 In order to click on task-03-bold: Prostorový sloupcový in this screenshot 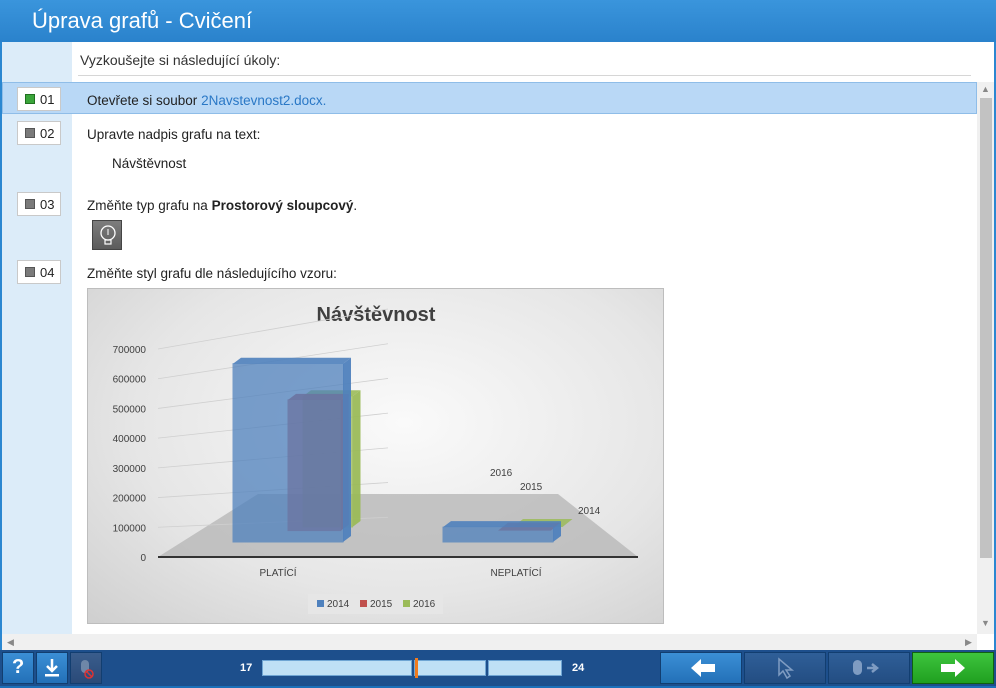, I will do `click(282, 205)`.